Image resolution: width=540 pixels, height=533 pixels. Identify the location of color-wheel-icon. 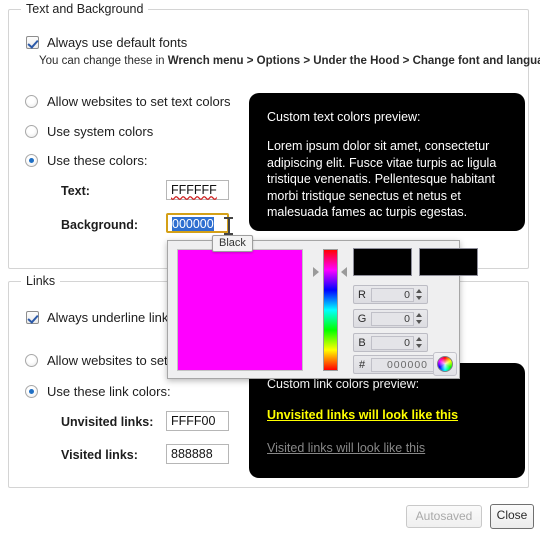
(445, 364).